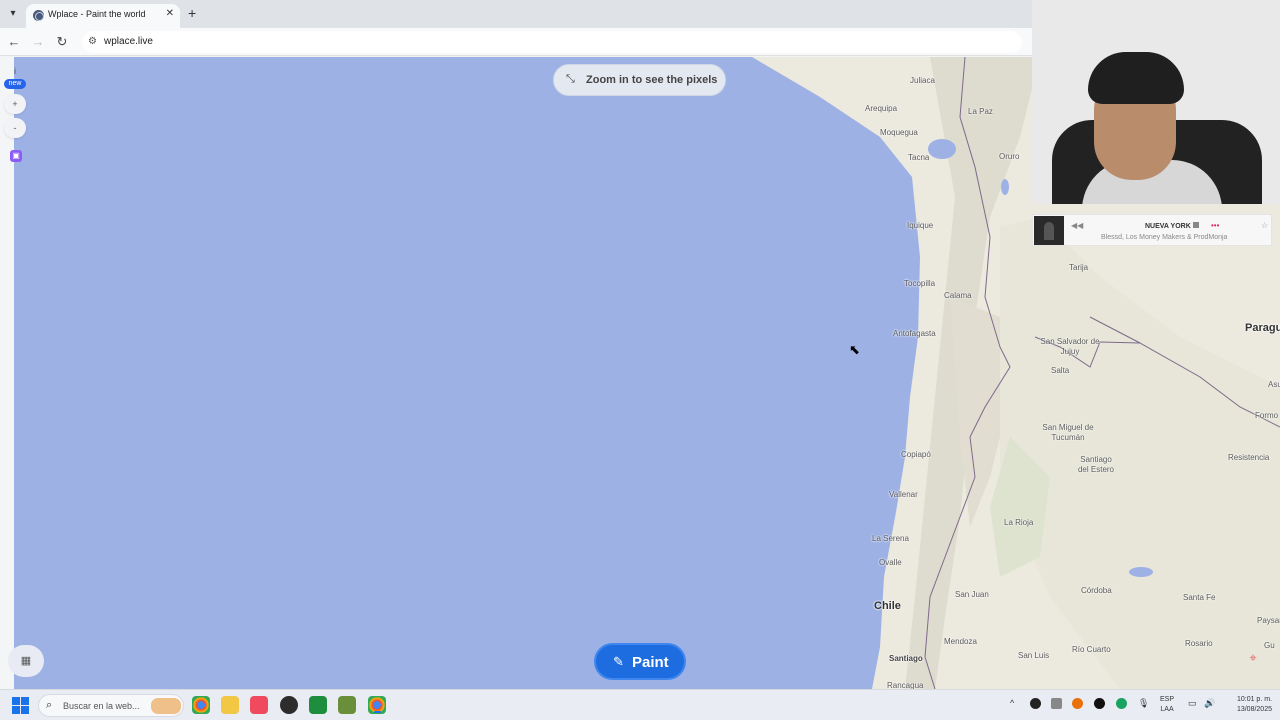  What do you see at coordinates (1079, 267) in the screenshot?
I see `map-label-city: Tarija` at bounding box center [1079, 267].